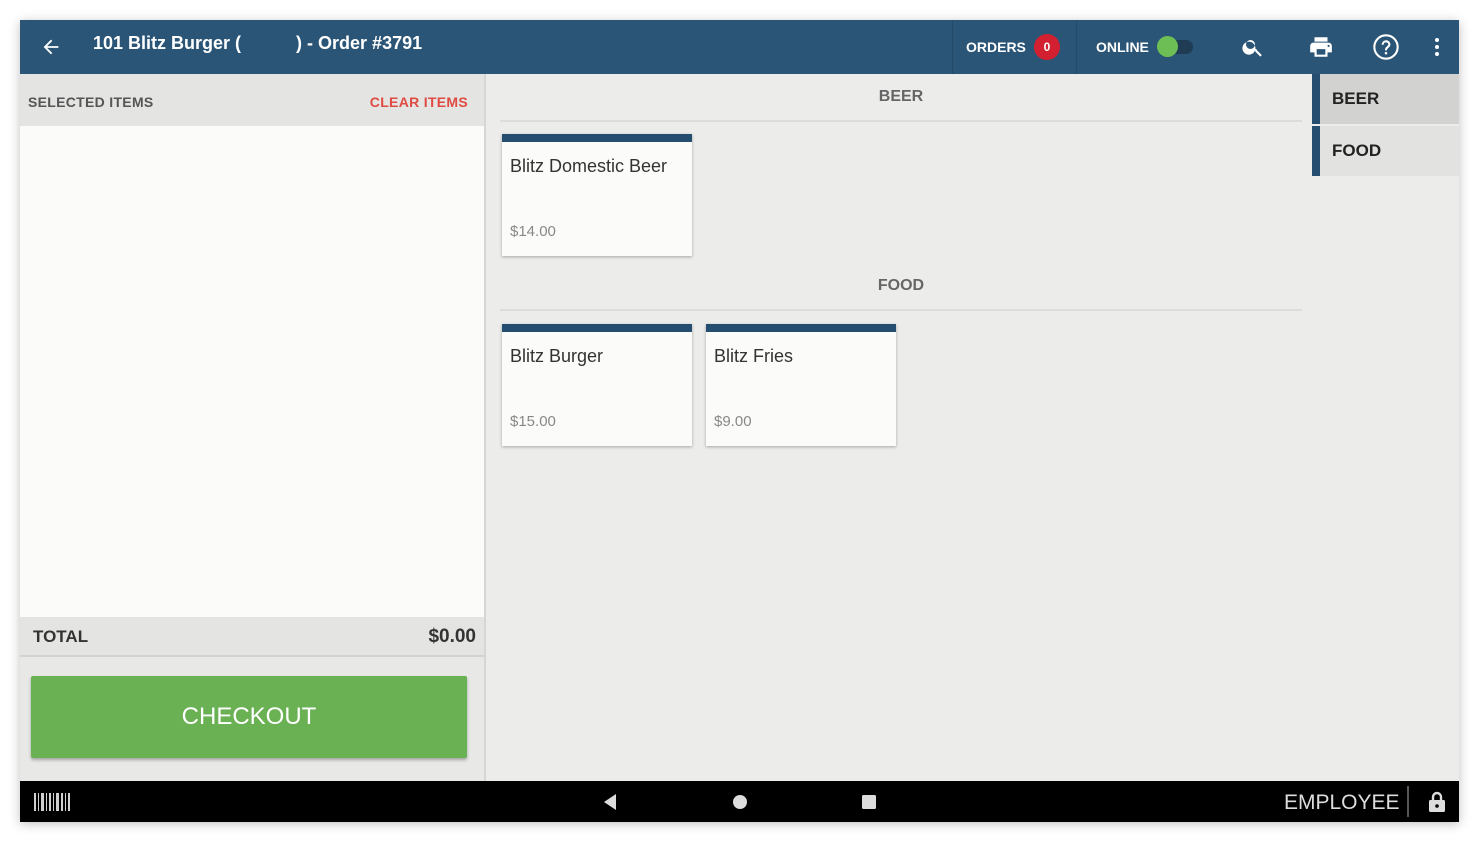 The image size is (1480, 846). I want to click on section-header-food: FOOD, so click(901, 287).